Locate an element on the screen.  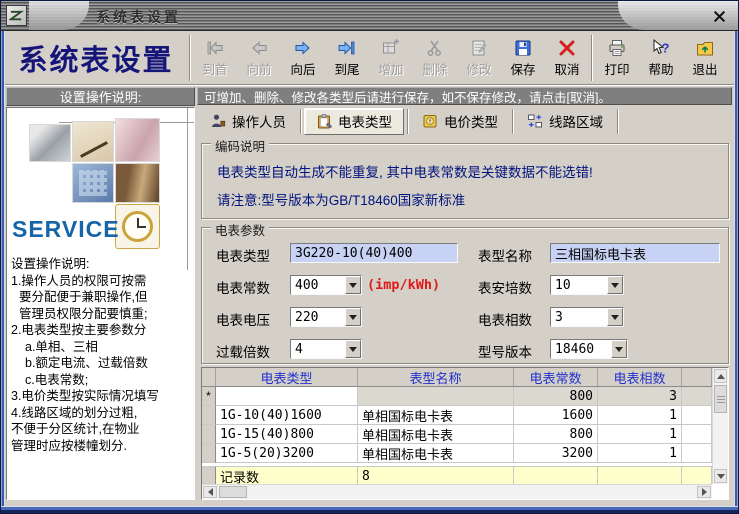
overload-select: 4 is located at coordinates (326, 349).